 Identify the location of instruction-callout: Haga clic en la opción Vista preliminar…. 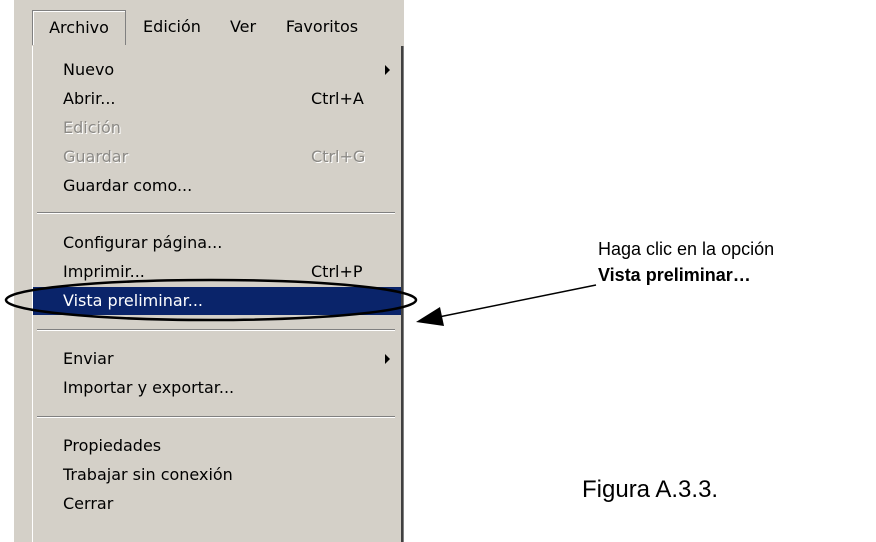
(733, 262).